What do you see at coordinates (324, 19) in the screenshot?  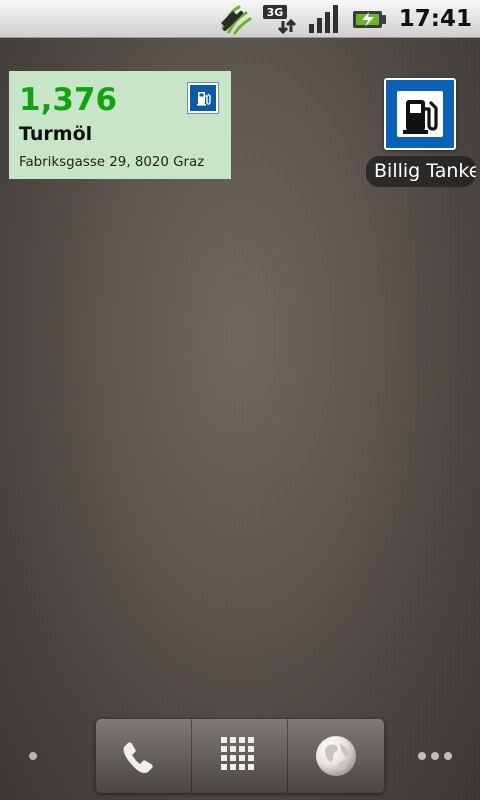 I see `signal-icon` at bounding box center [324, 19].